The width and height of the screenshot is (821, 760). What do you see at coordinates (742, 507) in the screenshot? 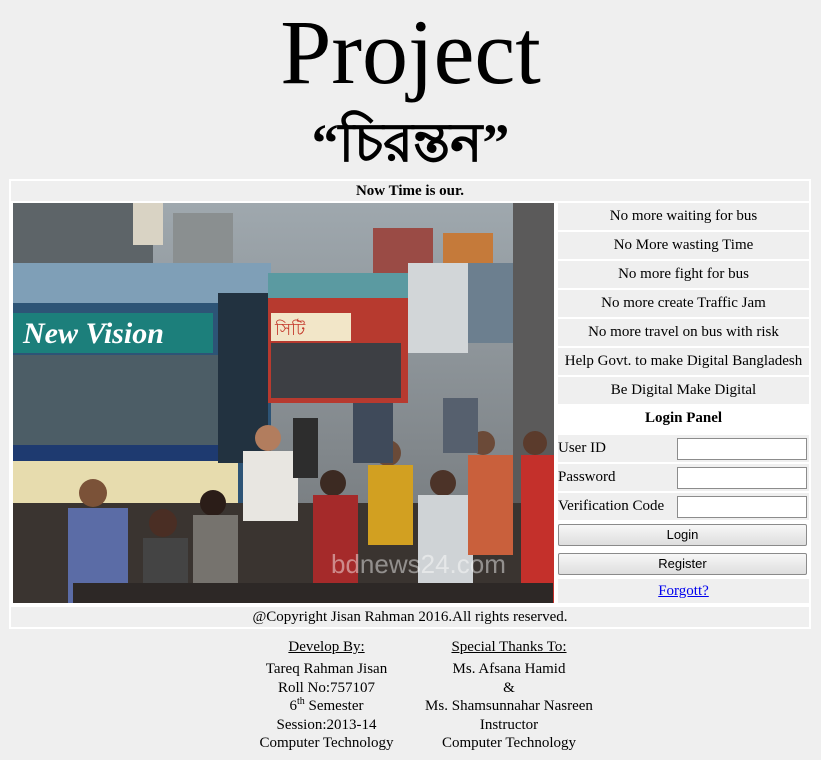
I see `verification-code-input` at bounding box center [742, 507].